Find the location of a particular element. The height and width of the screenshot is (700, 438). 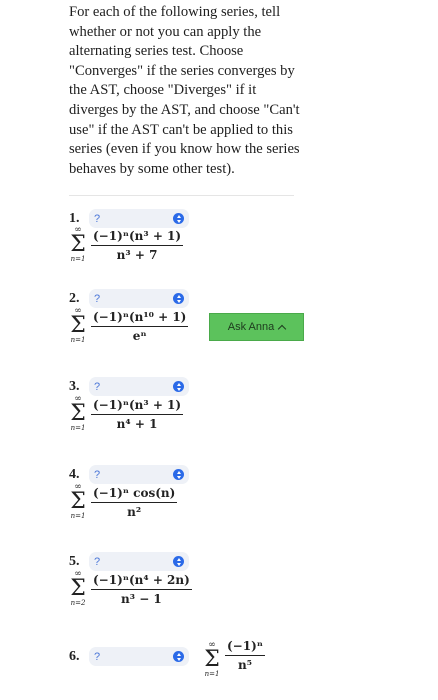

question-number: 2. is located at coordinates (74, 298).